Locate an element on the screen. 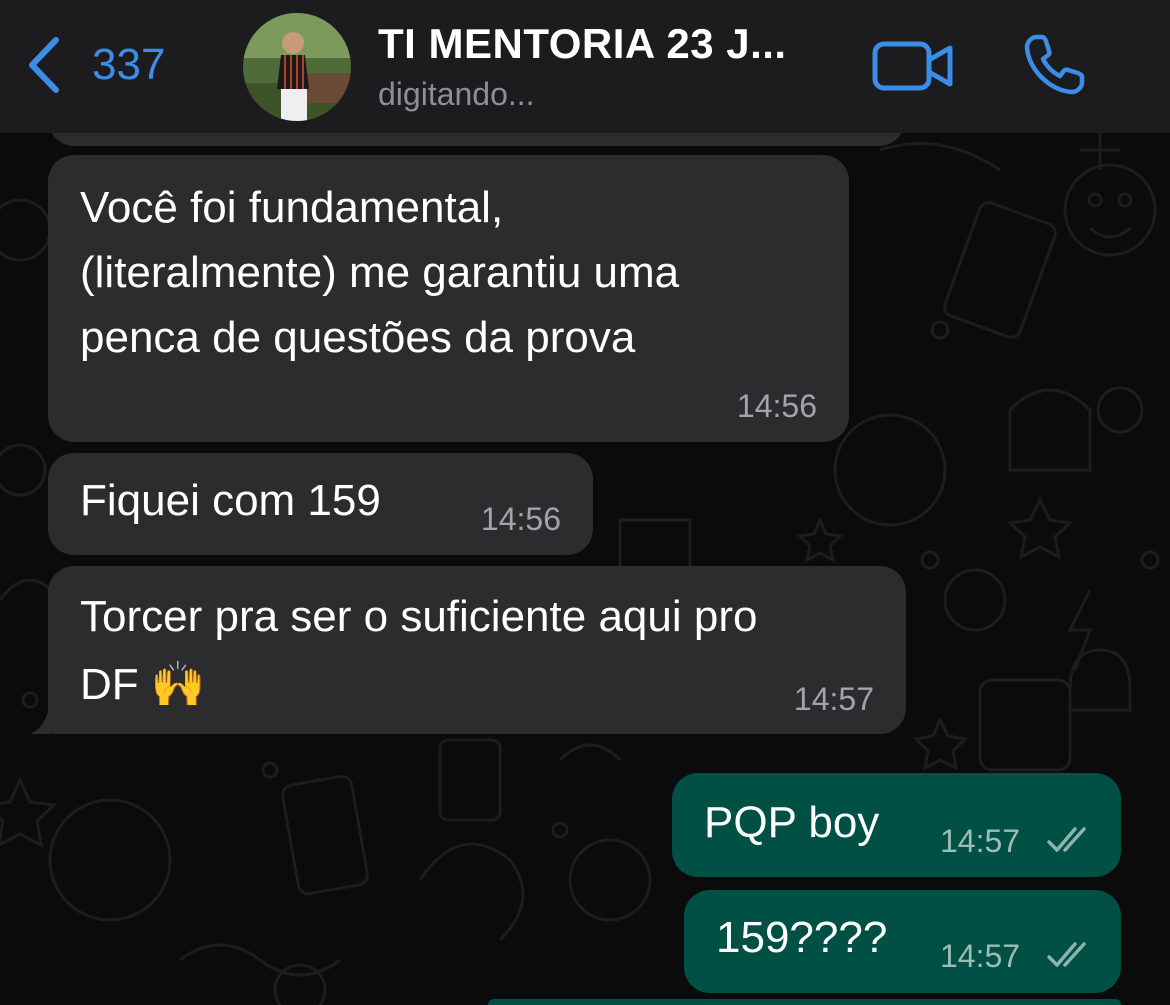  message-text: 159???? is located at coordinates (802, 937).